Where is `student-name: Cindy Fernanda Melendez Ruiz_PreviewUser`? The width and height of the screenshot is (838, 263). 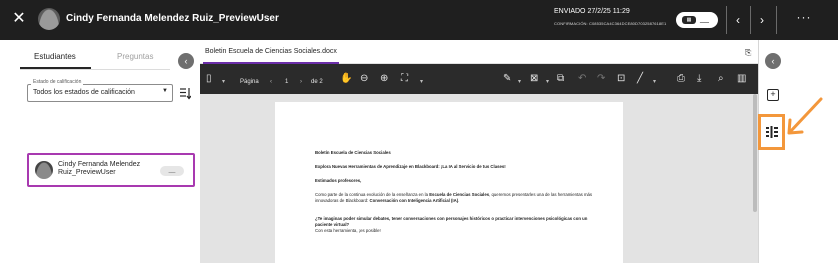 student-name: Cindy Fernanda Melendez Ruiz_PreviewUser is located at coordinates (99, 168).